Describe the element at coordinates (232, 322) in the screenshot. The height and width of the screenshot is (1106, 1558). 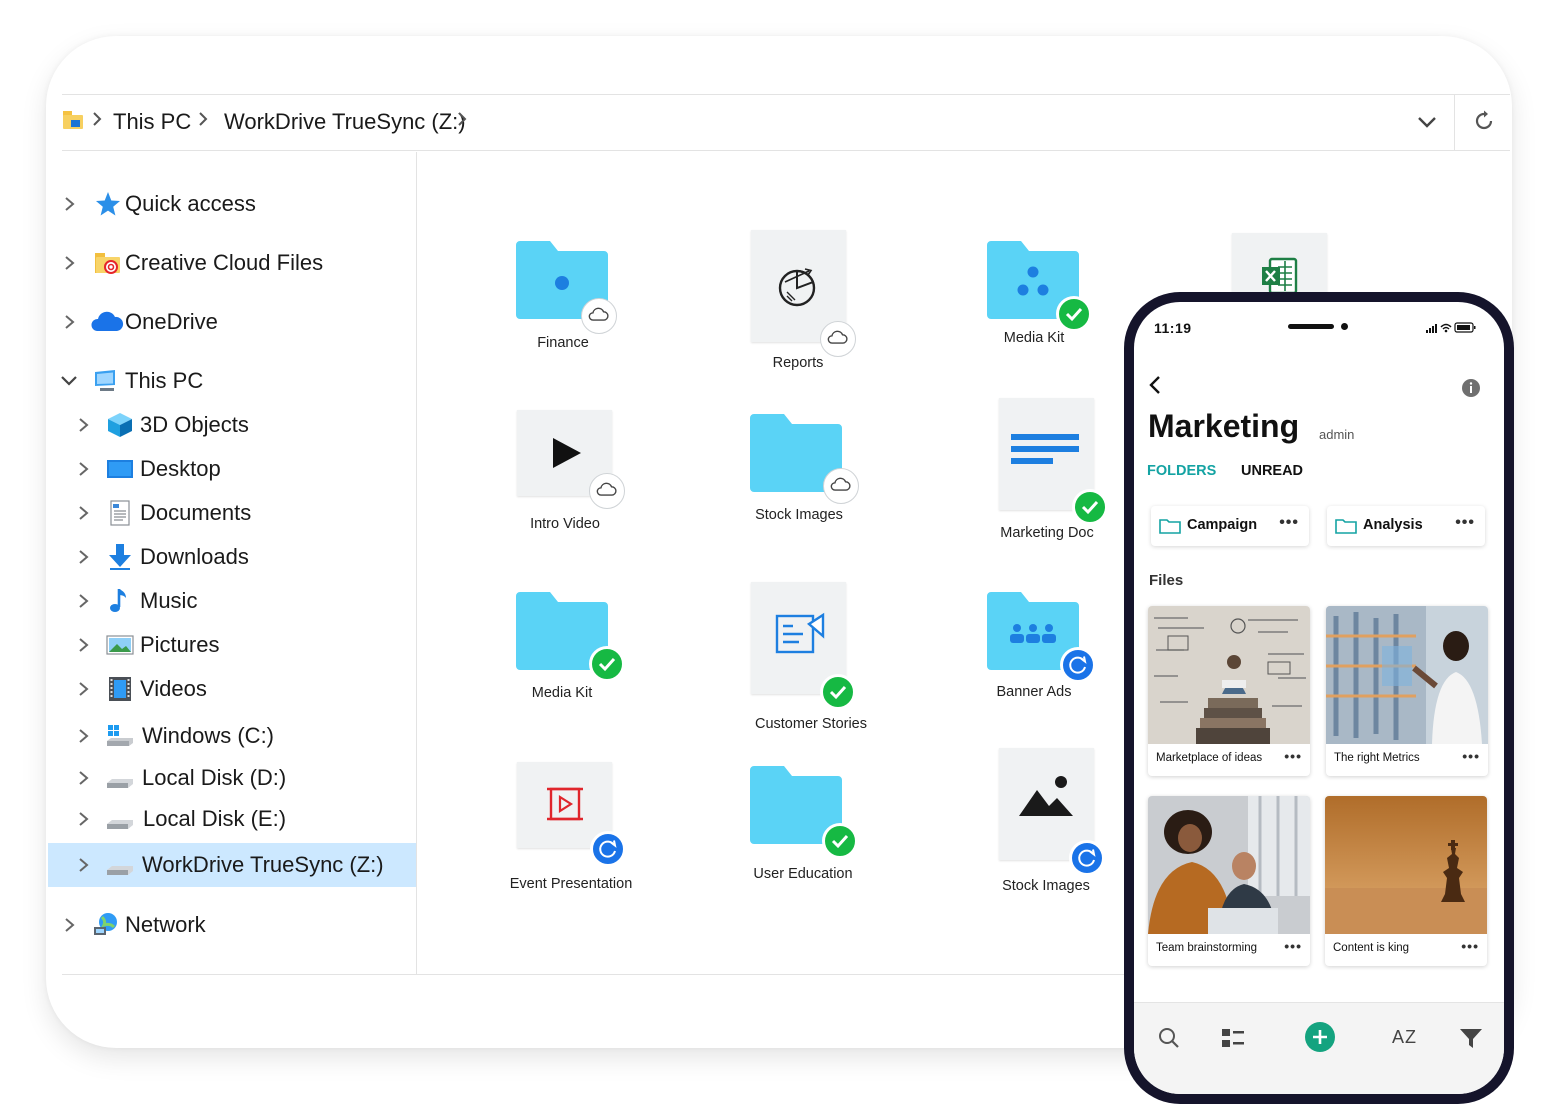
I see `sidebar-item-onedrive: OneDrive` at that location.